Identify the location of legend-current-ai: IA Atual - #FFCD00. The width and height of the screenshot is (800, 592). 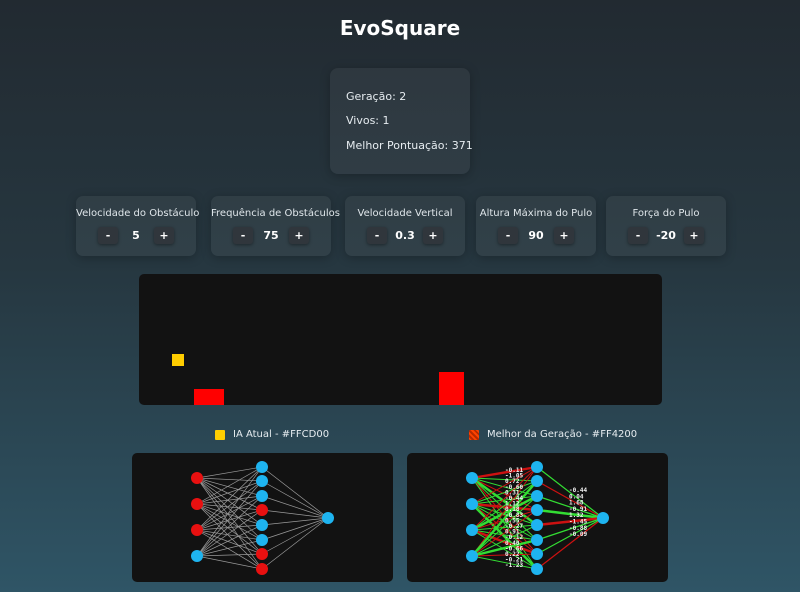
(272, 434).